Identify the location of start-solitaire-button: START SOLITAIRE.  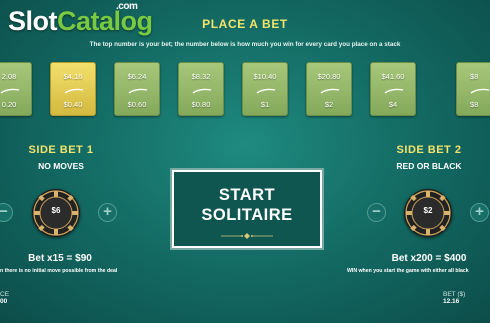
(247, 209).